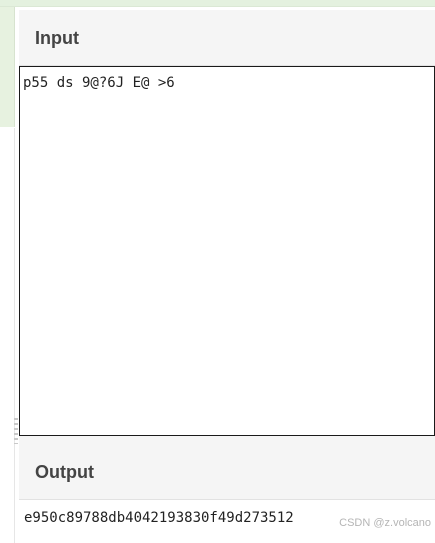 Image resolution: width=435 pixels, height=543 pixels. What do you see at coordinates (57, 38) in the screenshot?
I see `input-title: Input` at bounding box center [57, 38].